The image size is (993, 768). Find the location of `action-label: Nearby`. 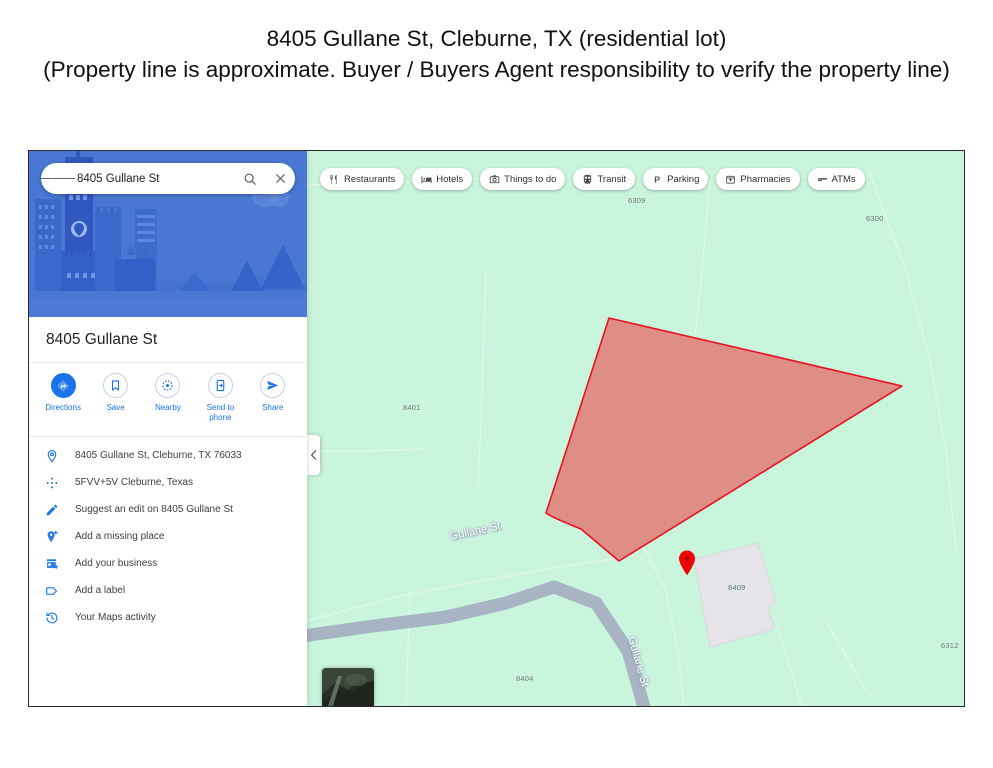

action-label: Nearby is located at coordinates (168, 407).